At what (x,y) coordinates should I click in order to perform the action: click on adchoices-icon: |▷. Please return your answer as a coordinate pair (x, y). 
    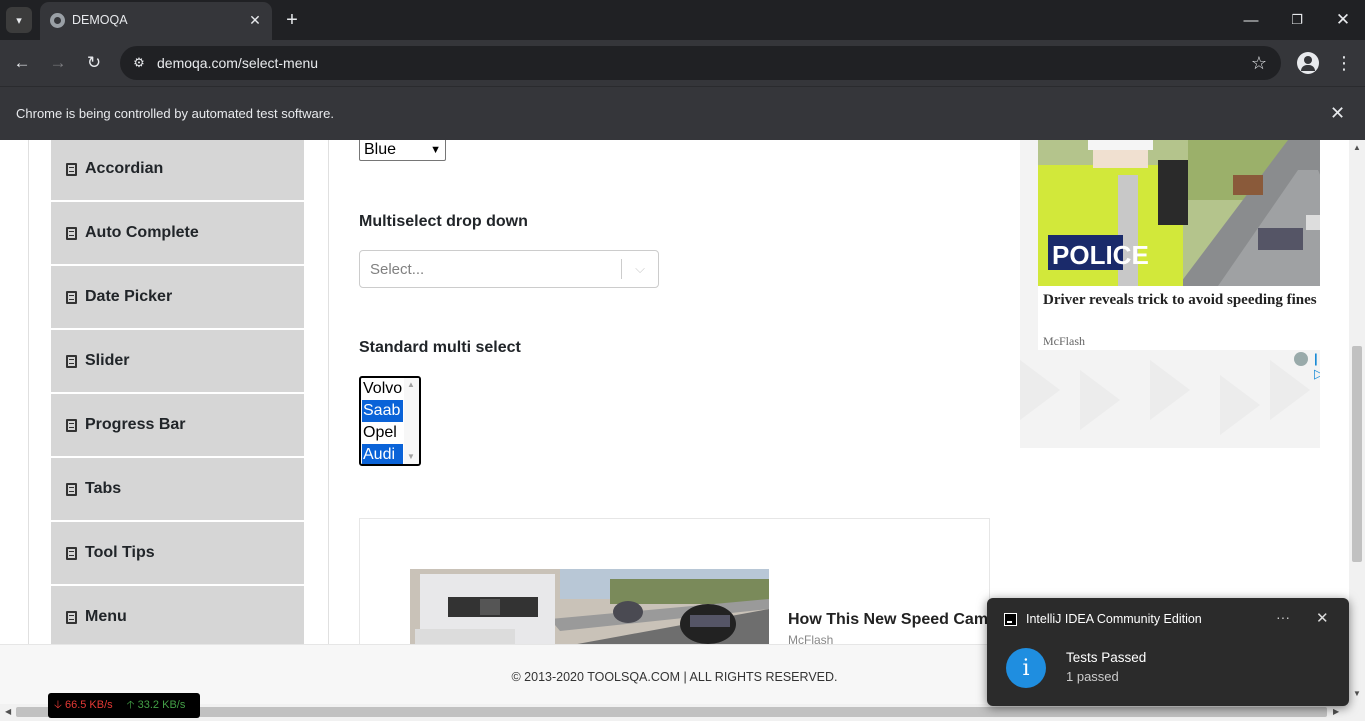
    Looking at the image, I should click on (1317, 366).